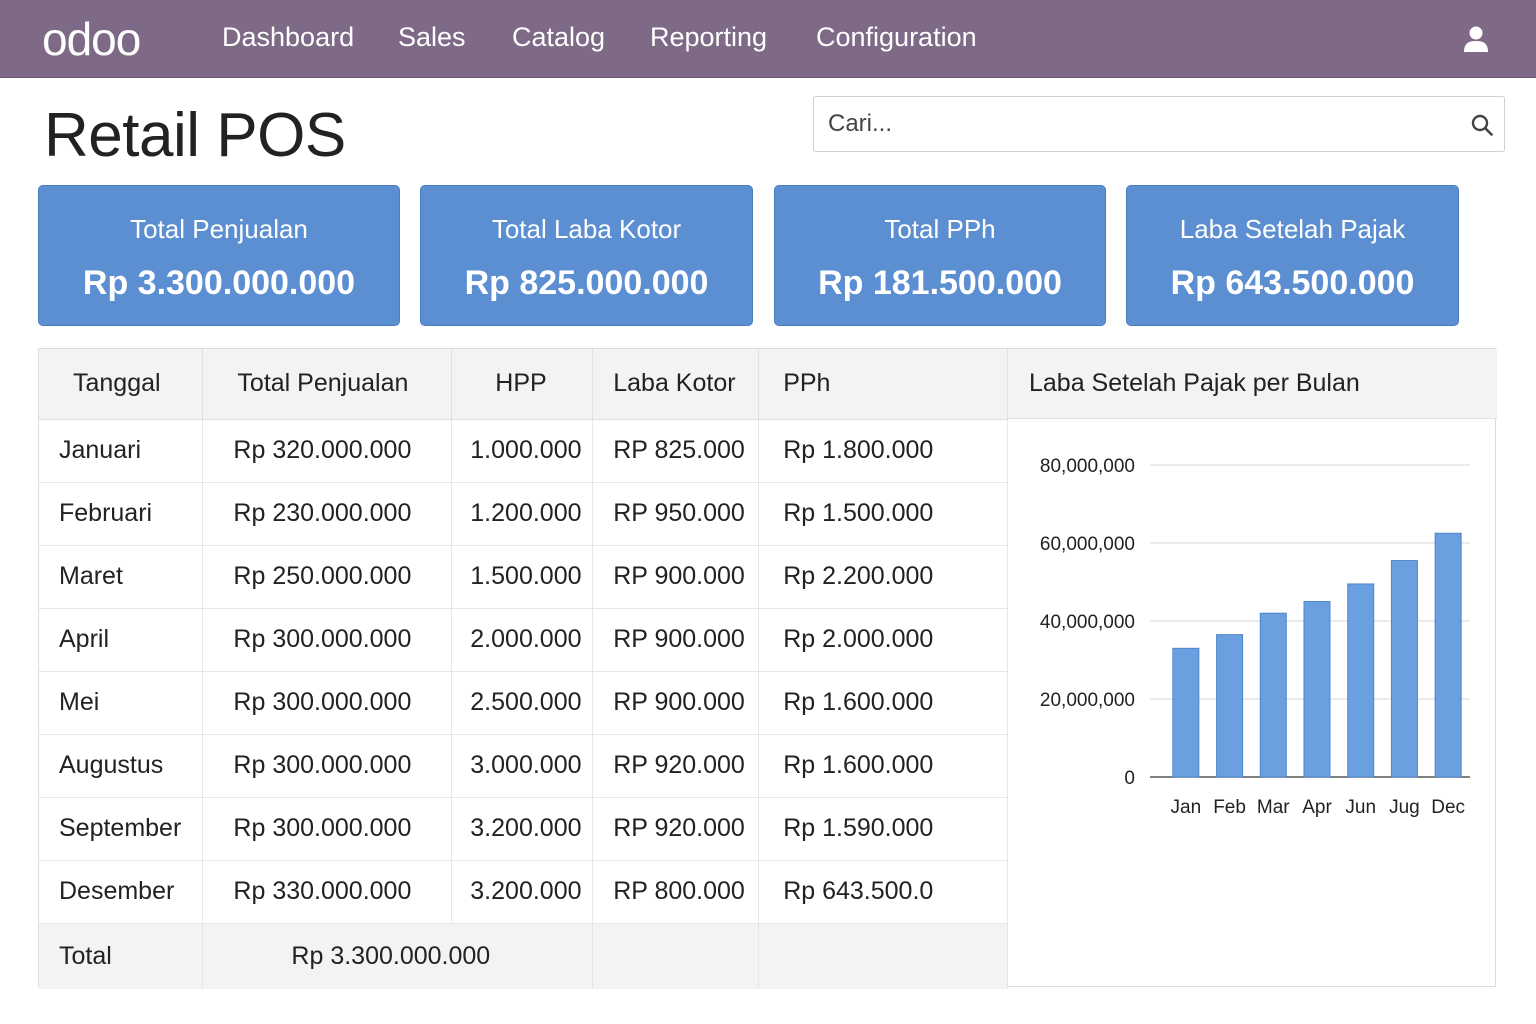 This screenshot has height=1024, width=1536. I want to click on cell-tanggal: September, so click(121, 829).